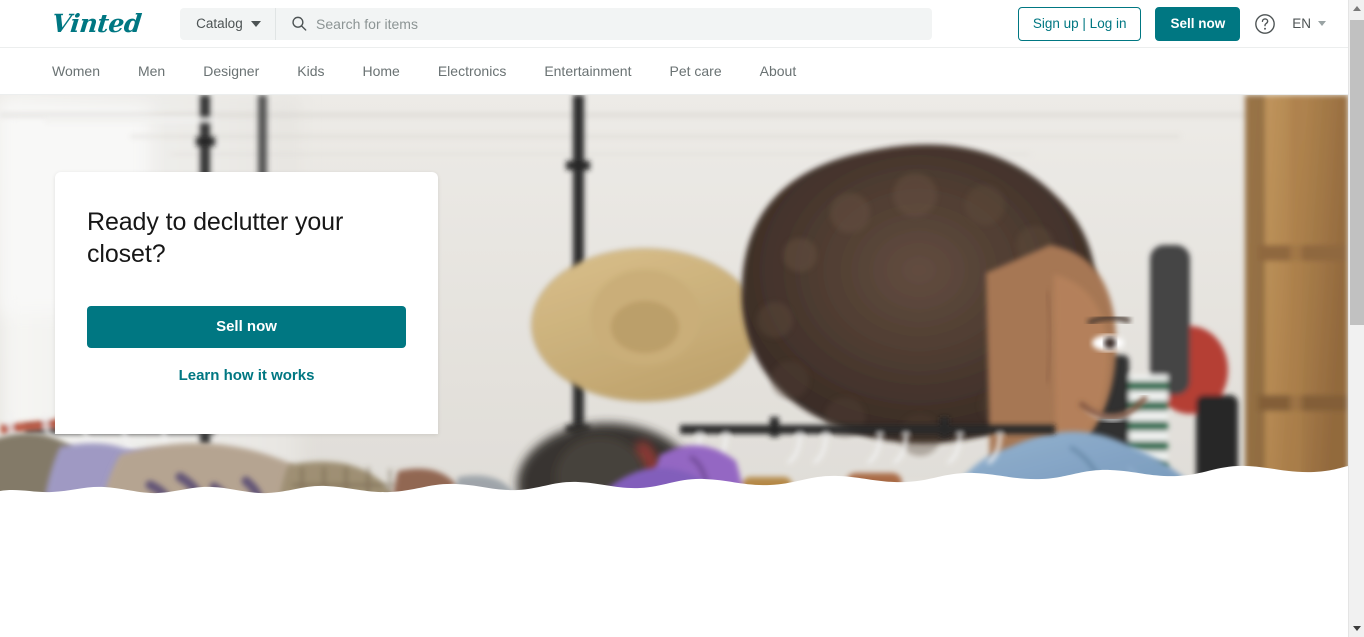  Describe the element at coordinates (472, 71) in the screenshot. I see `nav-item-electronics: Electronics` at that location.